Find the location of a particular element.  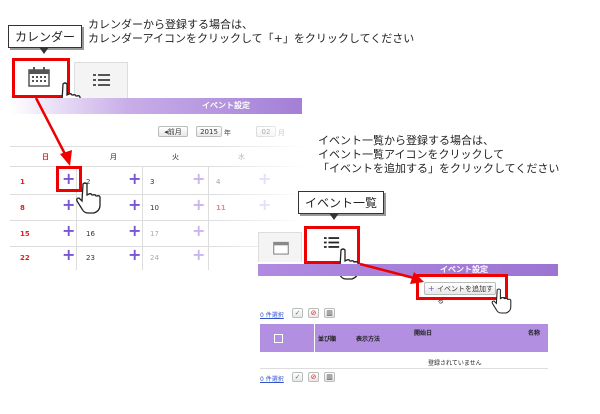

calendar-instruction-line2: カレンダーアイコンをクリックして「+」をクリックしてください is located at coordinates (251, 38).